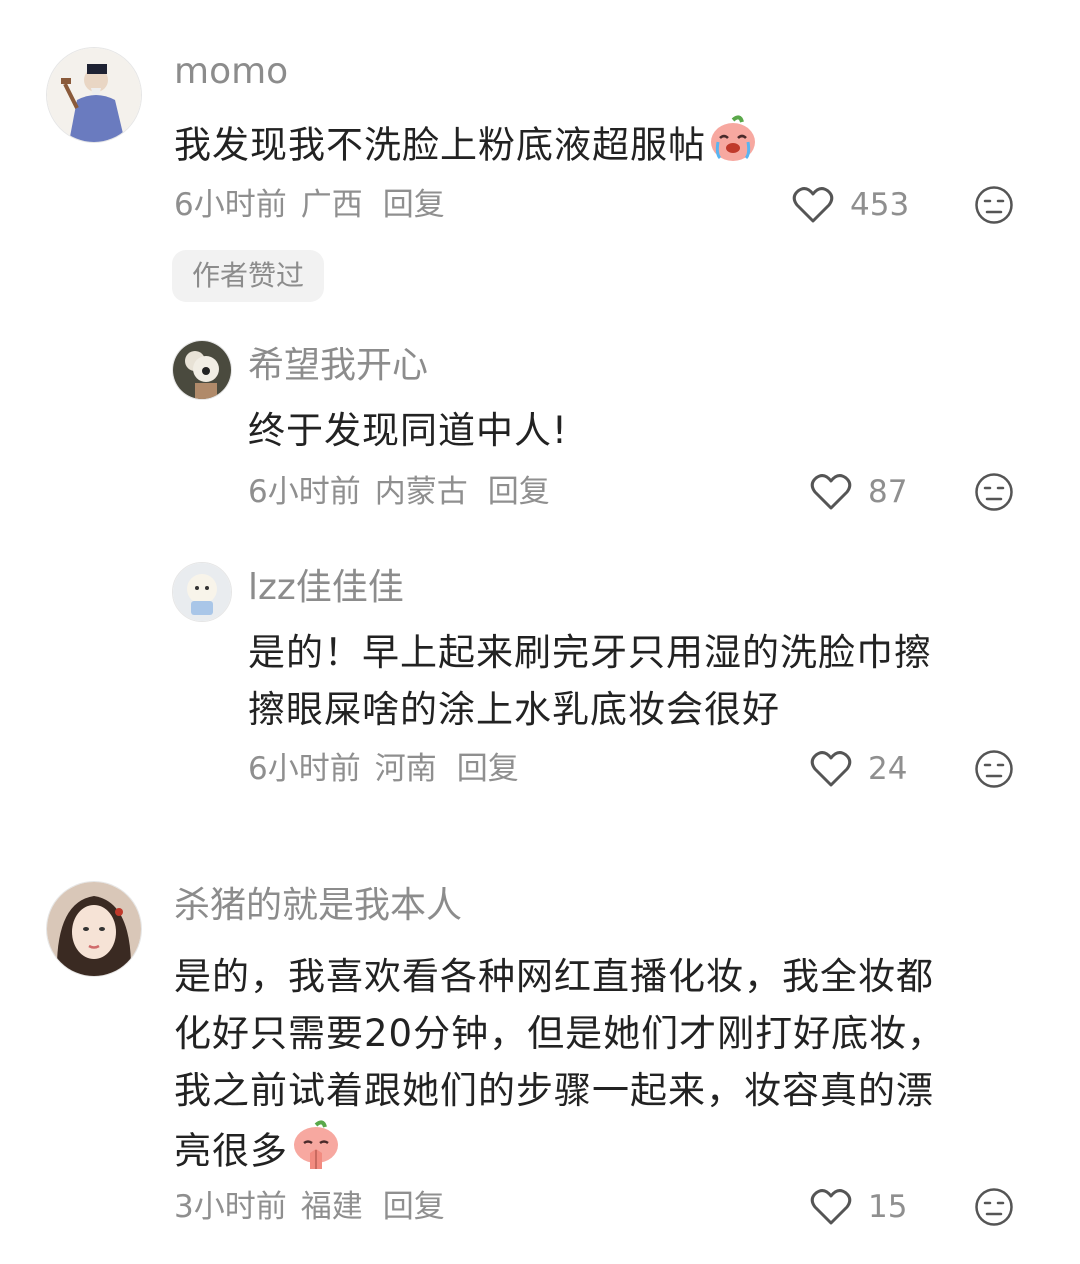  Describe the element at coordinates (590, 652) in the screenshot. I see `reply-text-line: 是的！早上起来刷完牙只用湿的洗脸巾擦` at that location.